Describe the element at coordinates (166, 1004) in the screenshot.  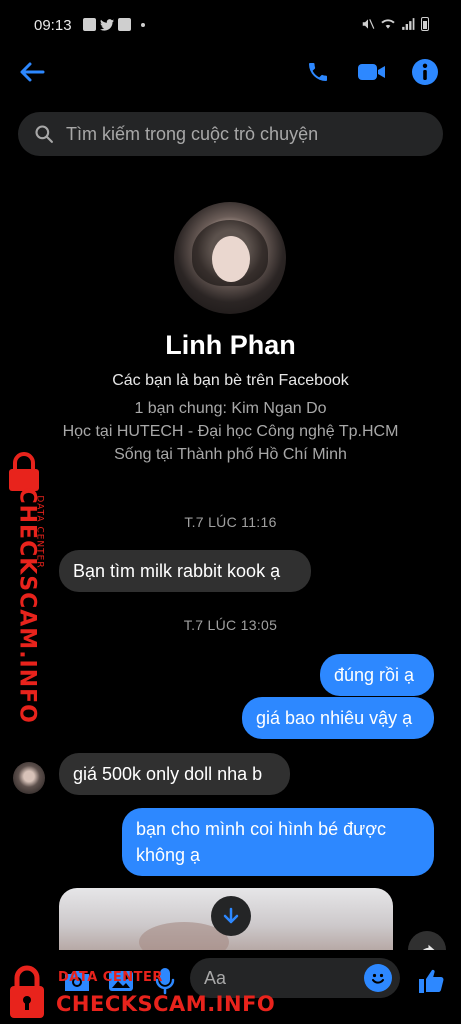
I see `watermark-bottom-text: CHECKSCAM.INFO` at that location.